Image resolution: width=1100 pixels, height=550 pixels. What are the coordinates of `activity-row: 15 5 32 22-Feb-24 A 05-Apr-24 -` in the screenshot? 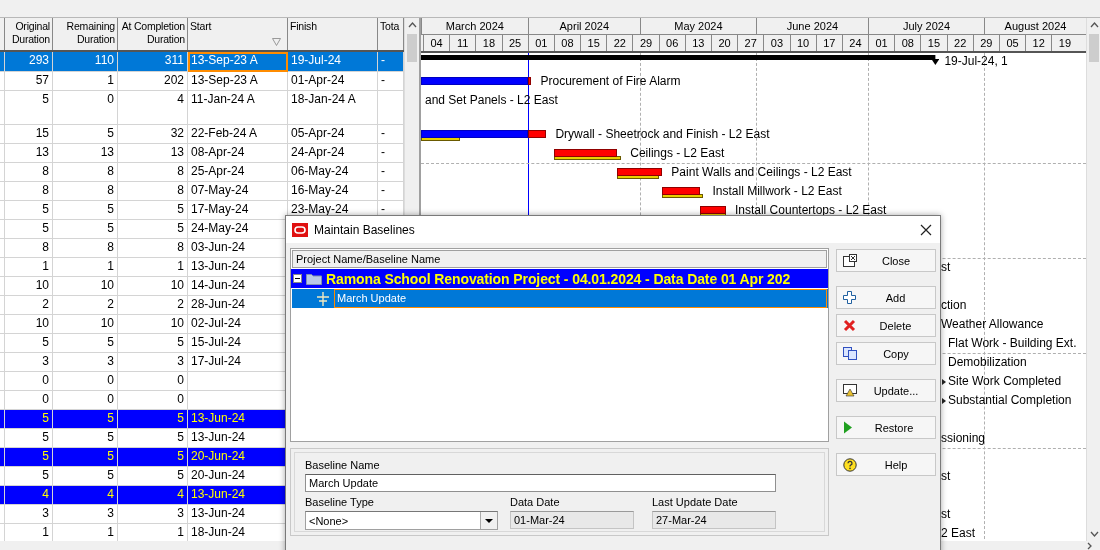 It's located at (202, 134).